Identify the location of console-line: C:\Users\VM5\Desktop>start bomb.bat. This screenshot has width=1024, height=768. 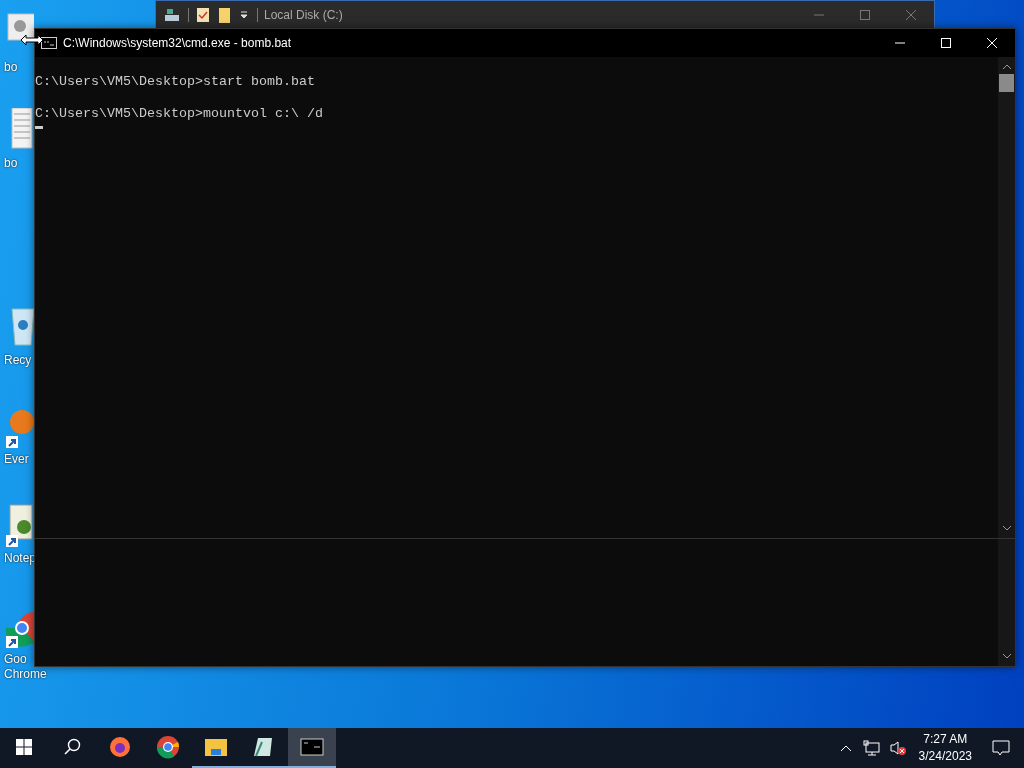
(175, 82).